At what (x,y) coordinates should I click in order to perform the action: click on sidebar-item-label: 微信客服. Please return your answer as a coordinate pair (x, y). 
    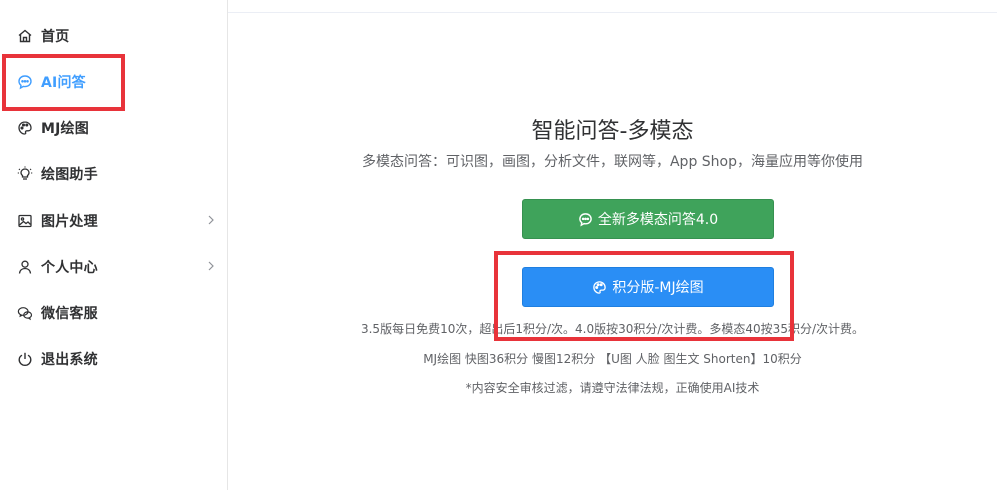
    Looking at the image, I should click on (69, 314).